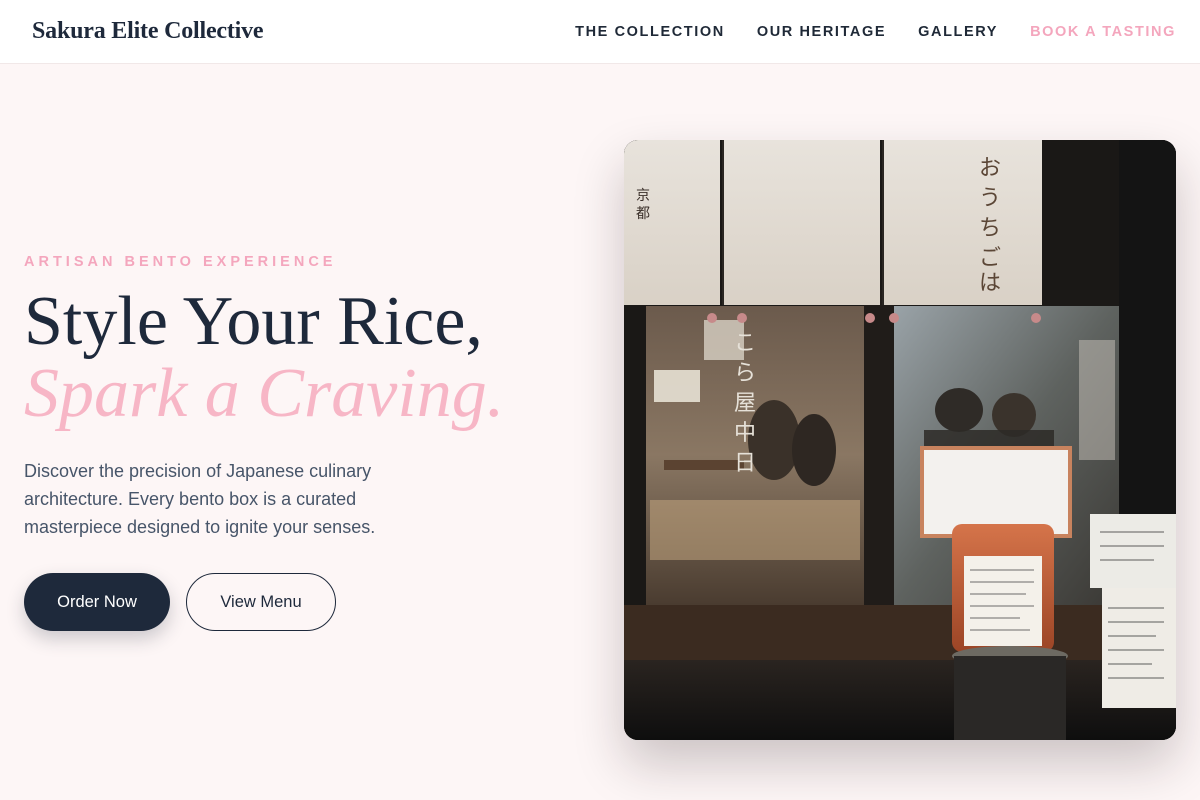 The image size is (1200, 800). I want to click on svg-text: こ, so click(745, 343).